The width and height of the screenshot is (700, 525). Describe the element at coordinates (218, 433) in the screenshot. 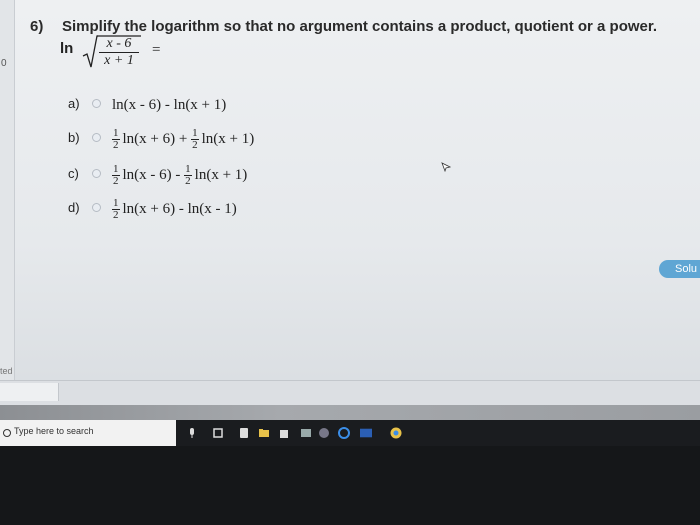

I see `task-view-icon` at that location.